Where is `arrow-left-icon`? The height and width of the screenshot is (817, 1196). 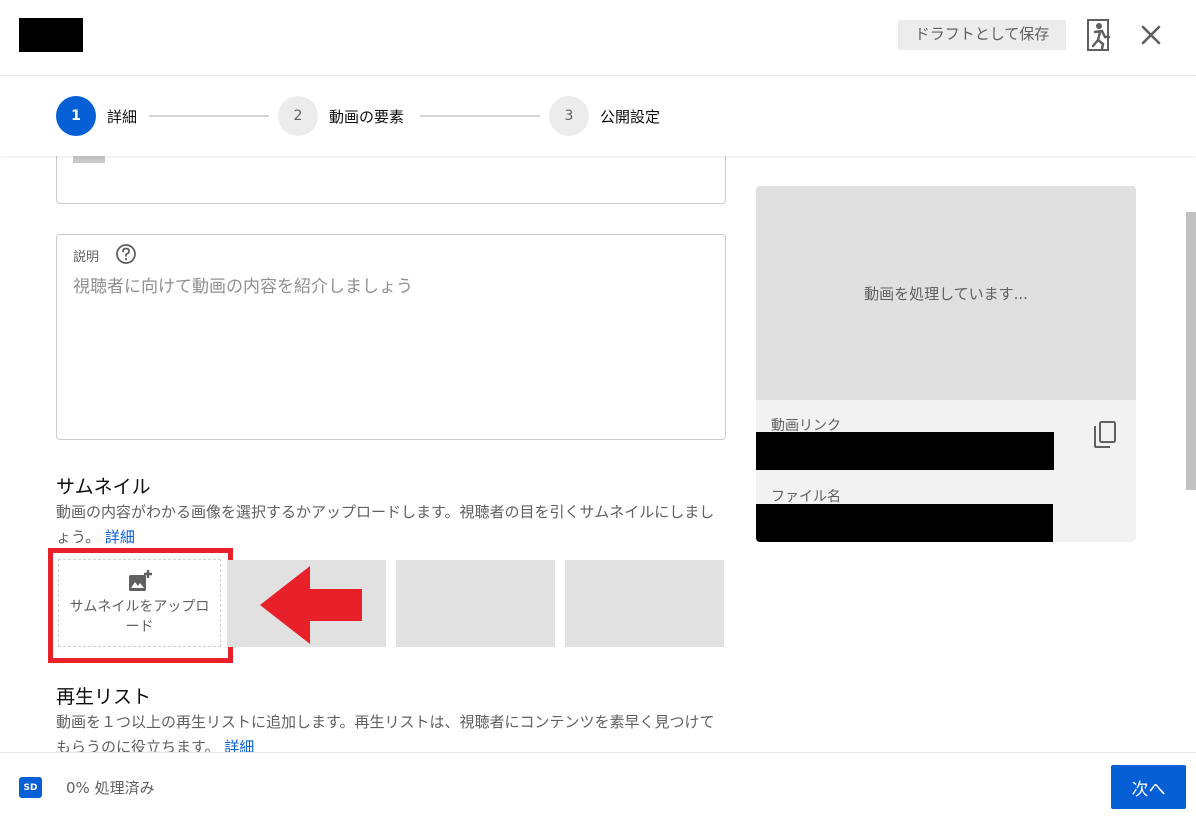
arrow-left-icon is located at coordinates (311, 605).